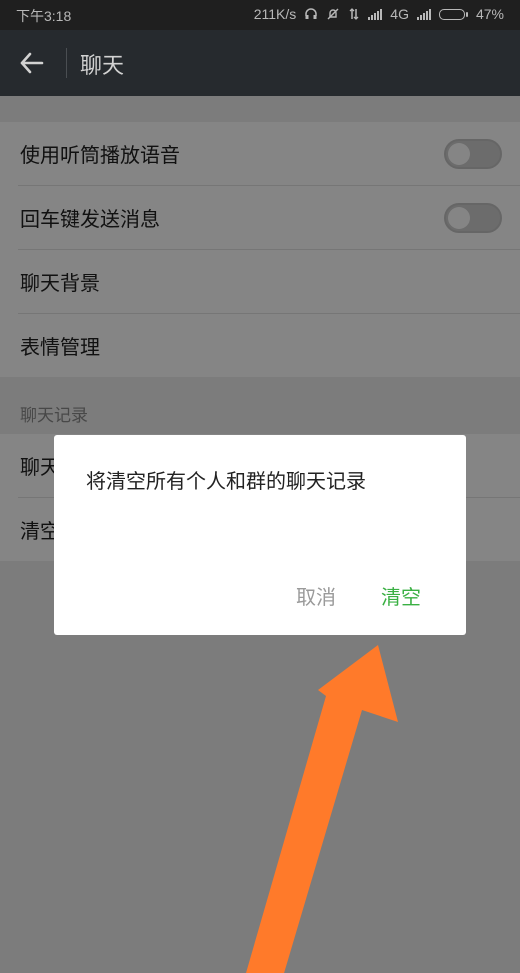  Describe the element at coordinates (375, 14) in the screenshot. I see `signal-icon` at that location.